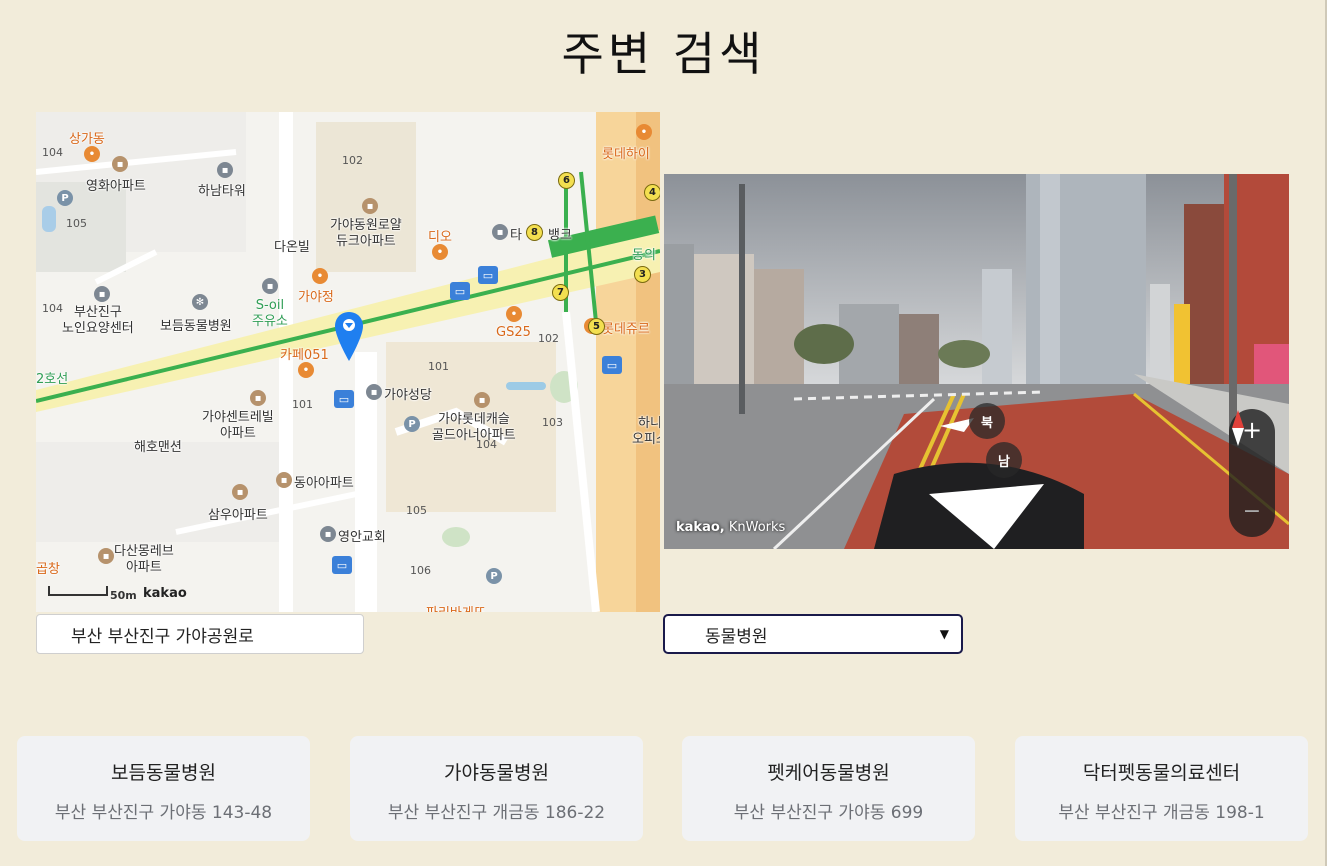  What do you see at coordinates (163, 813) in the screenshot?
I see `result-address: 부산 부산진구 가야동 143-48` at bounding box center [163, 813].